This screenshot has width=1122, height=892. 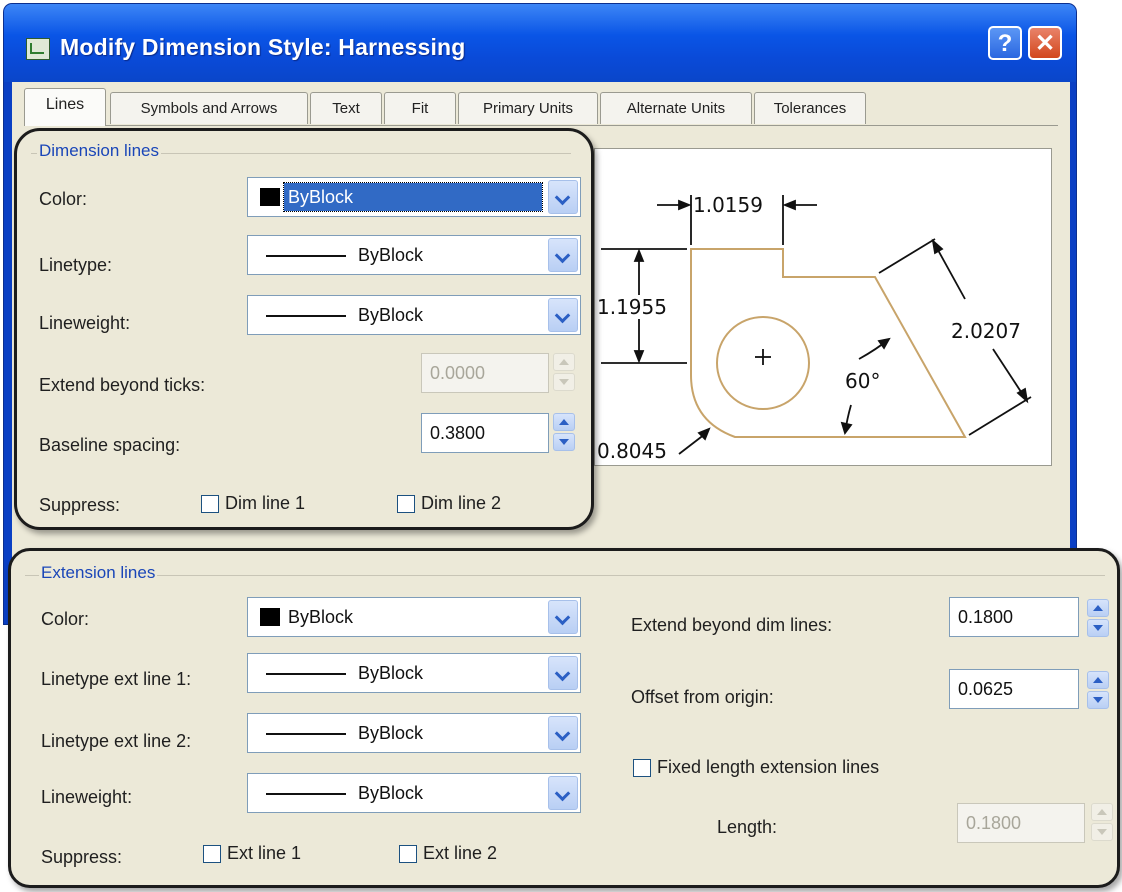 I want to click on extend-dim-lines-value: 0.1800, so click(x=986, y=617).